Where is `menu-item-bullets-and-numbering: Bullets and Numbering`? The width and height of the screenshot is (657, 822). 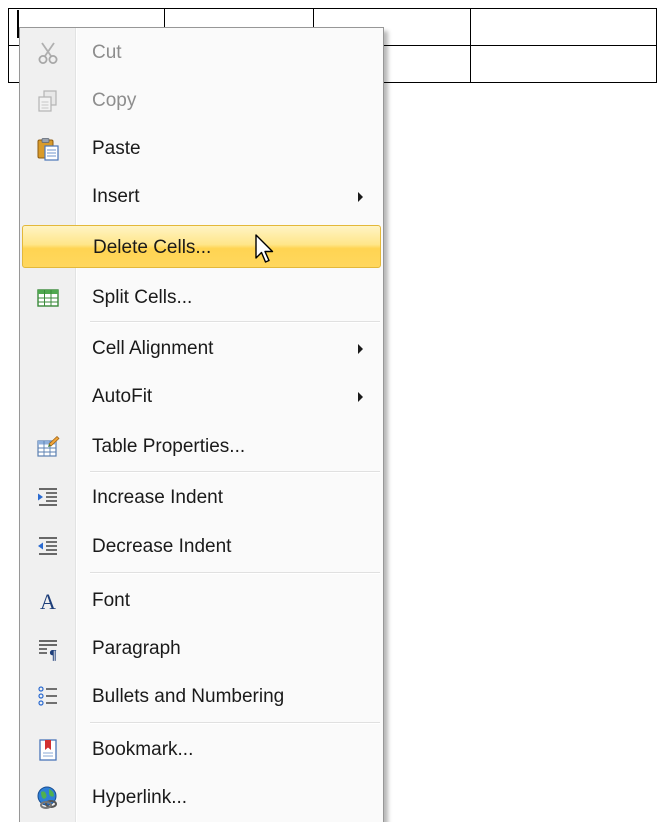
menu-item-bullets-and-numbering: Bullets and Numbering is located at coordinates (201, 696).